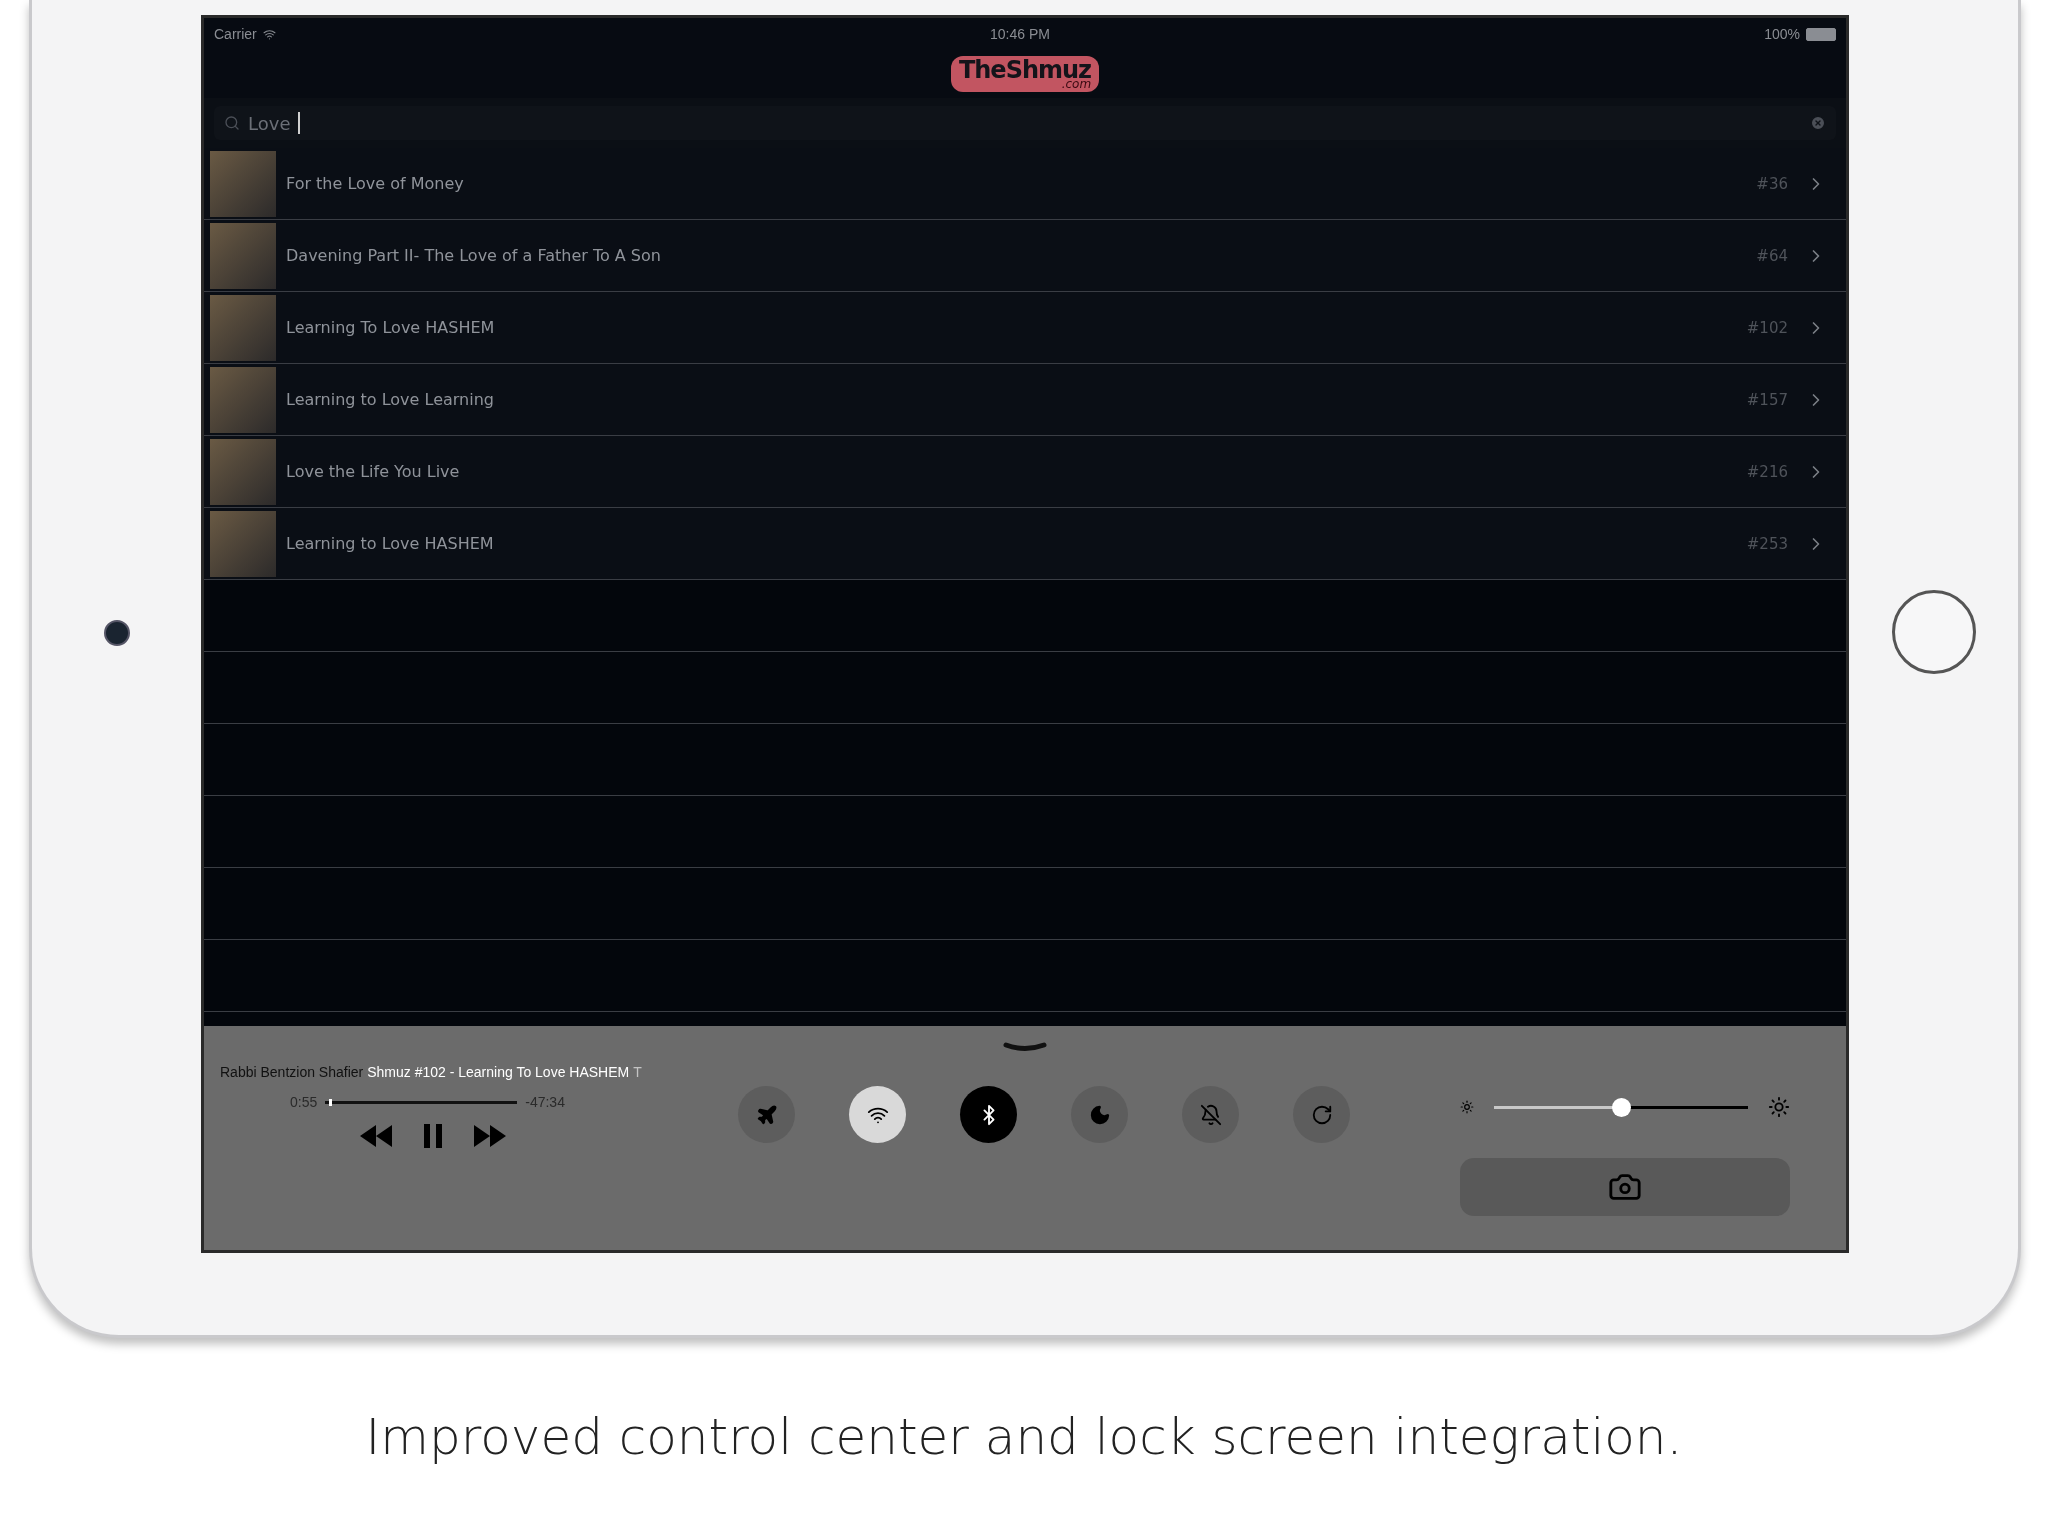 This screenshot has width=2048, height=1536. I want to click on search-field: Love, so click(1025, 123).